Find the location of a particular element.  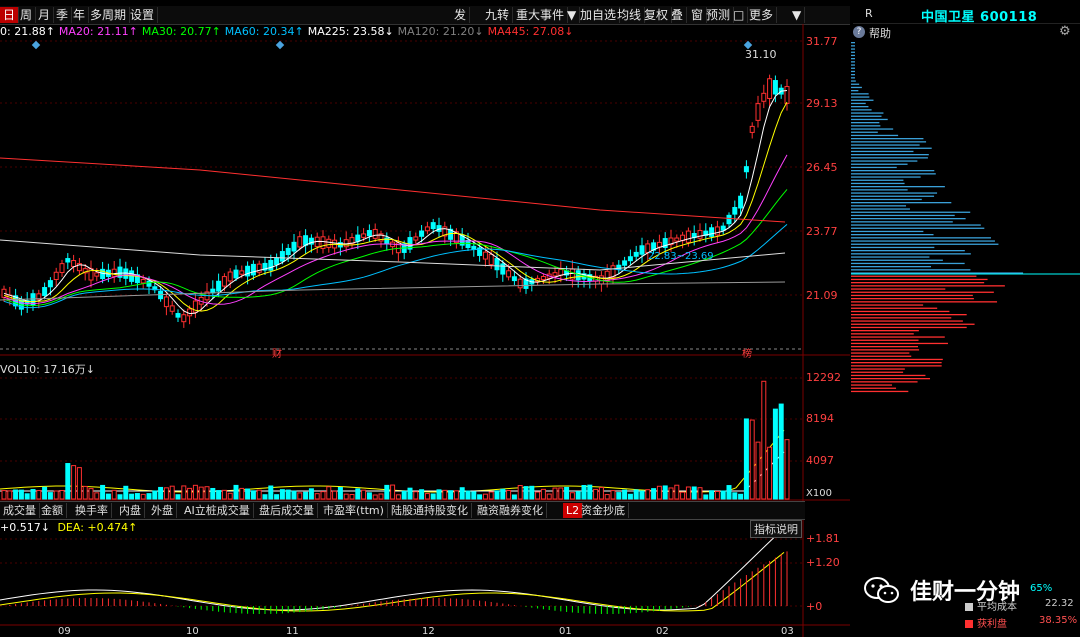

dea-value: DEA: +0.474↑ is located at coordinates (97, 527).